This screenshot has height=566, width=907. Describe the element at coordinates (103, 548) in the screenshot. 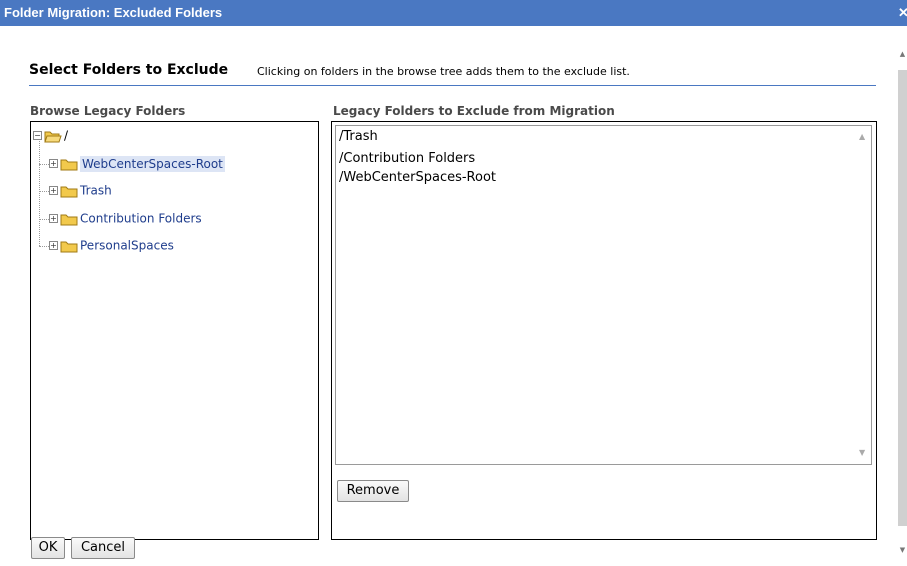

I see `cancel-button: Cancel` at that location.